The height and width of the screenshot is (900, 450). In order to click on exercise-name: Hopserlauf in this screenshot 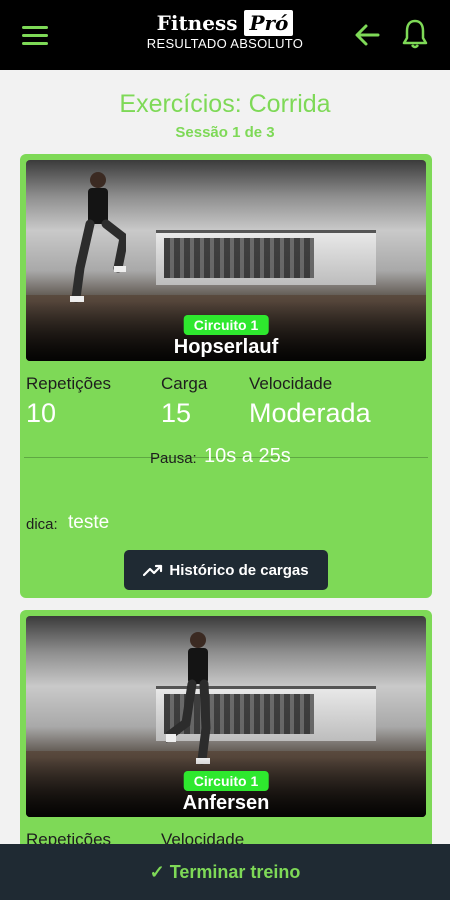, I will do `click(226, 347)`.